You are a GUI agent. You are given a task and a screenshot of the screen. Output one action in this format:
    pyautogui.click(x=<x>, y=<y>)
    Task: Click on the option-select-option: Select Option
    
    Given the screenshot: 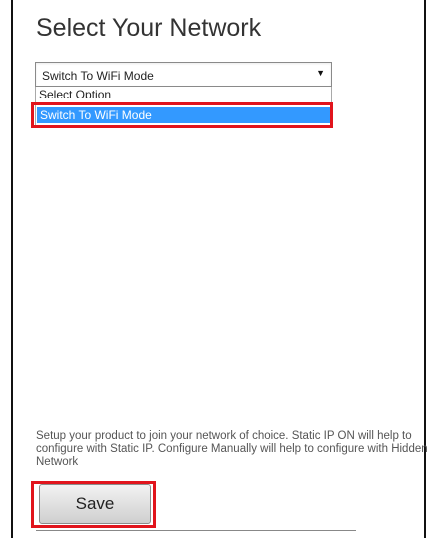 What is the action you would take?
    pyautogui.click(x=75, y=94)
    